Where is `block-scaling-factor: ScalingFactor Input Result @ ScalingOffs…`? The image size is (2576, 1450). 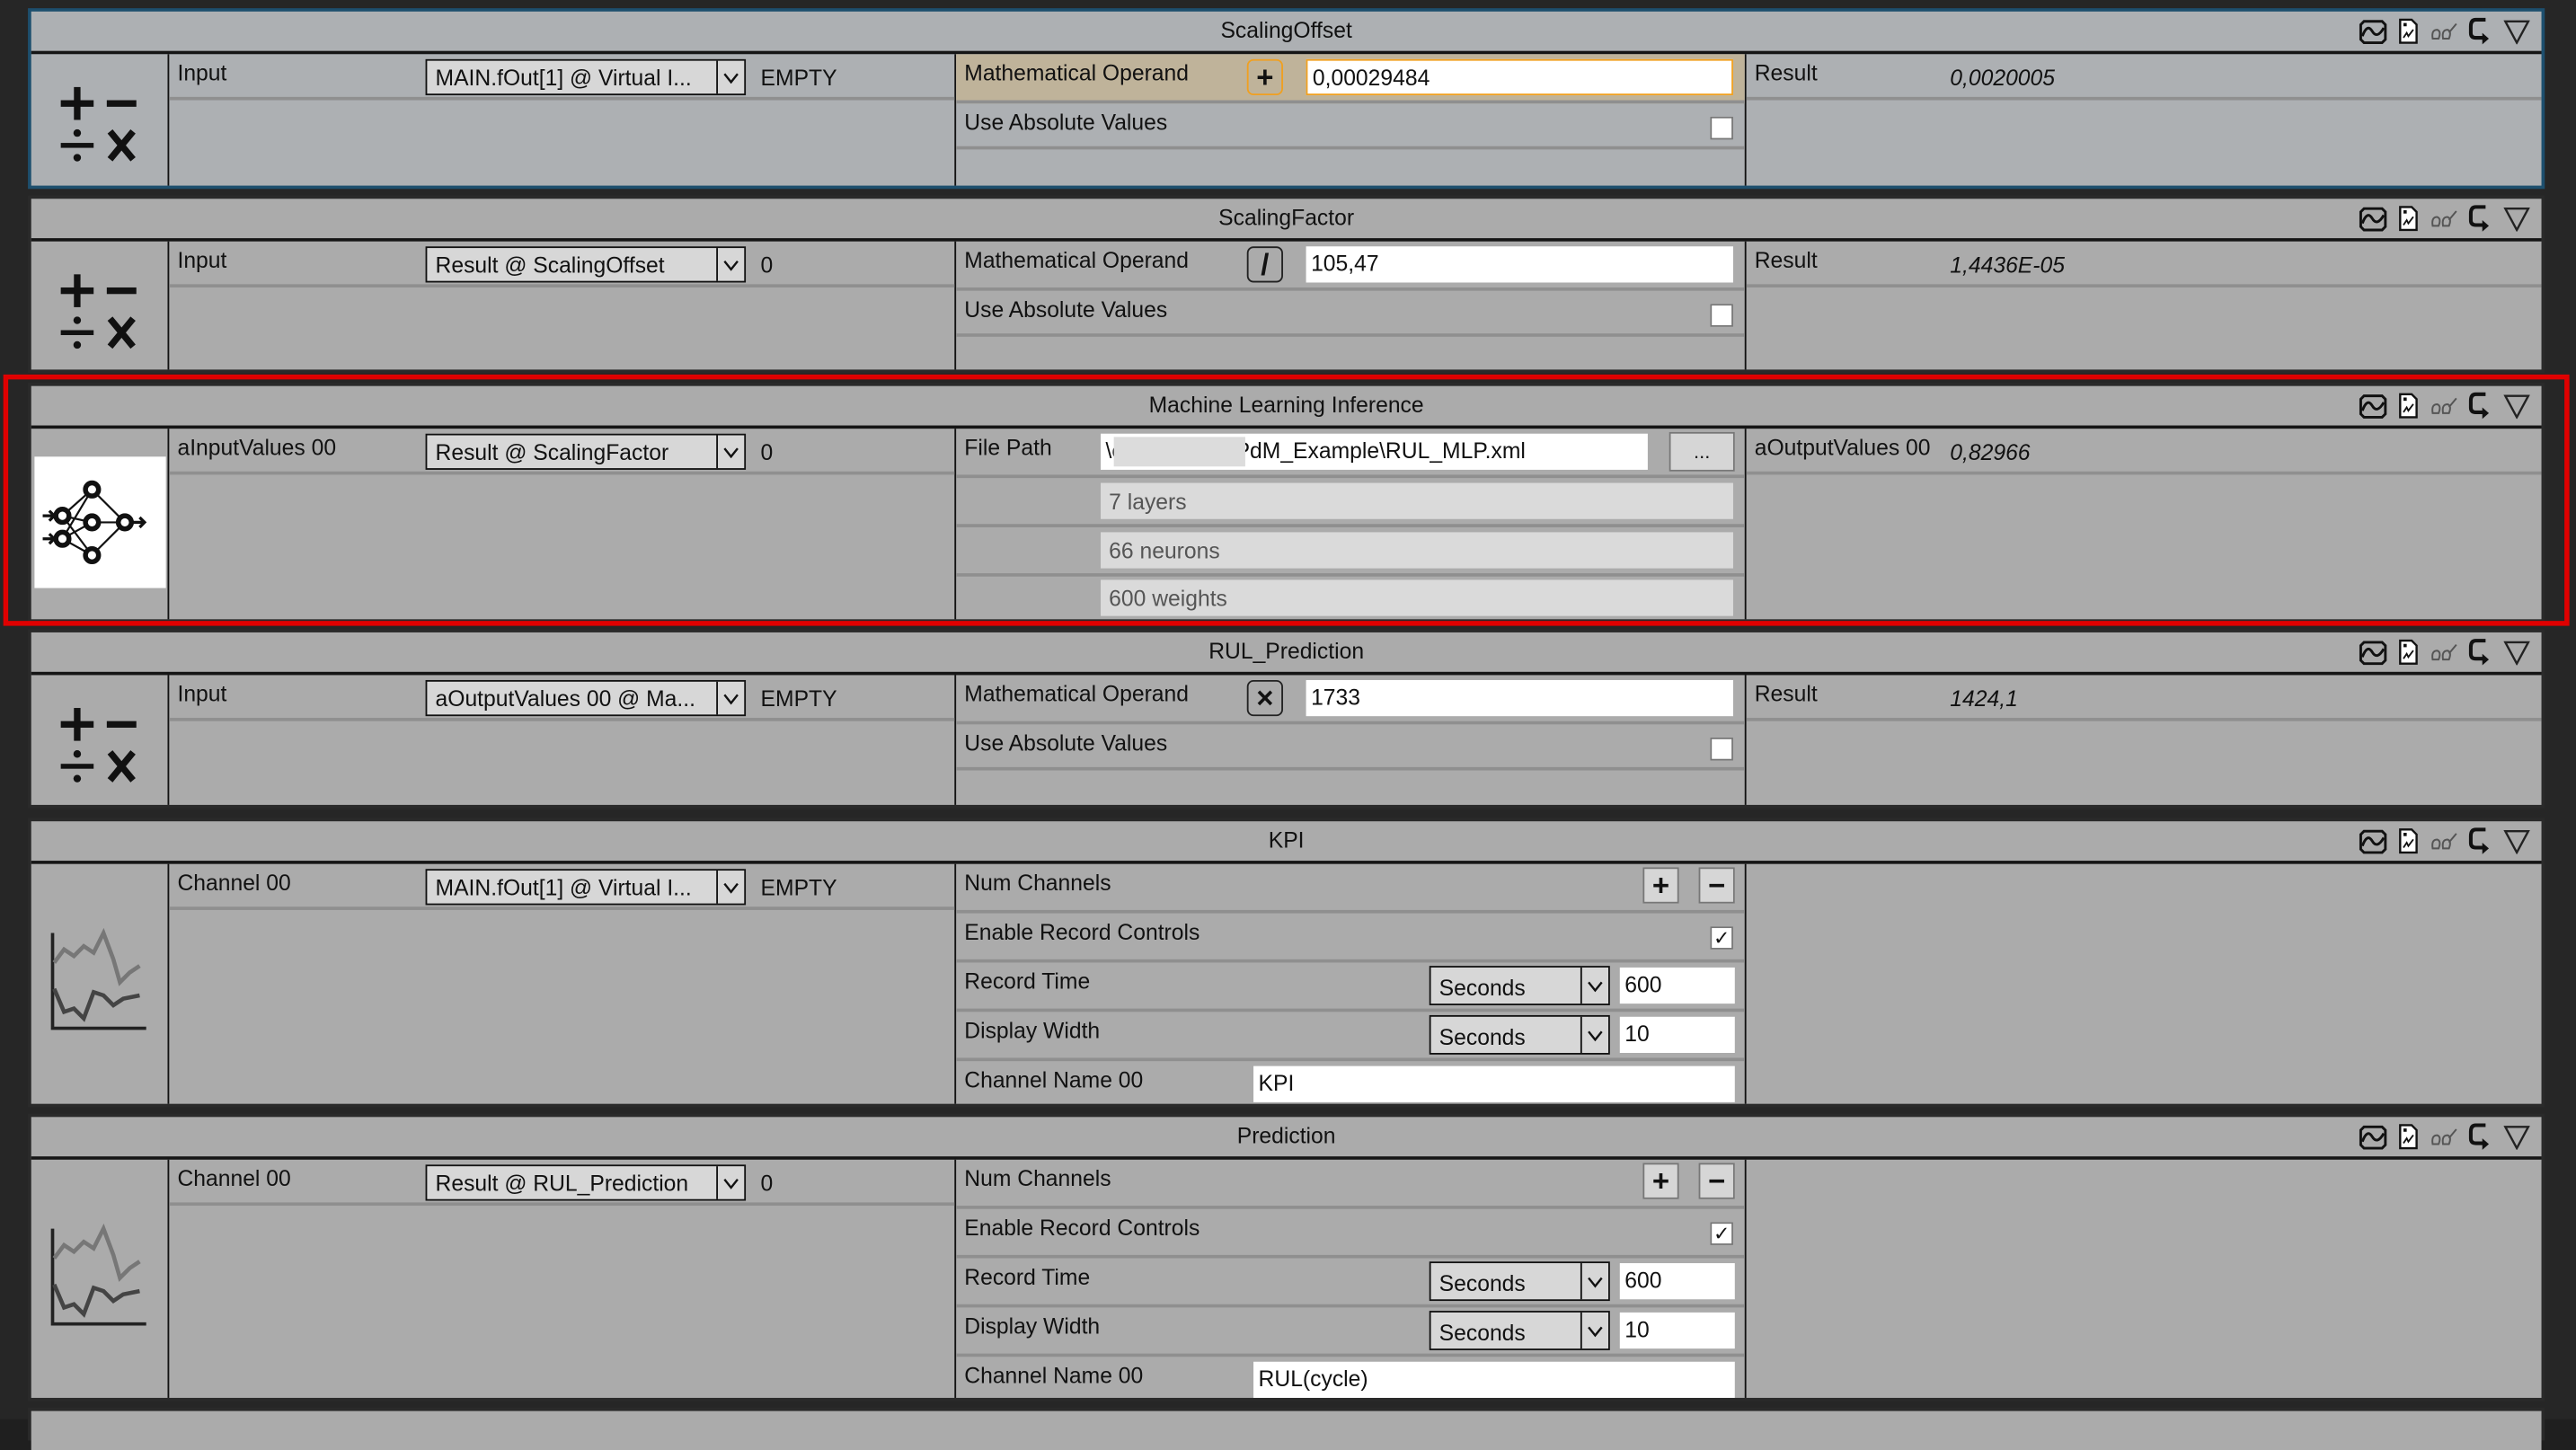
block-scaling-factor: ScalingFactor Input Result @ ScalingOffs… is located at coordinates (1286, 285).